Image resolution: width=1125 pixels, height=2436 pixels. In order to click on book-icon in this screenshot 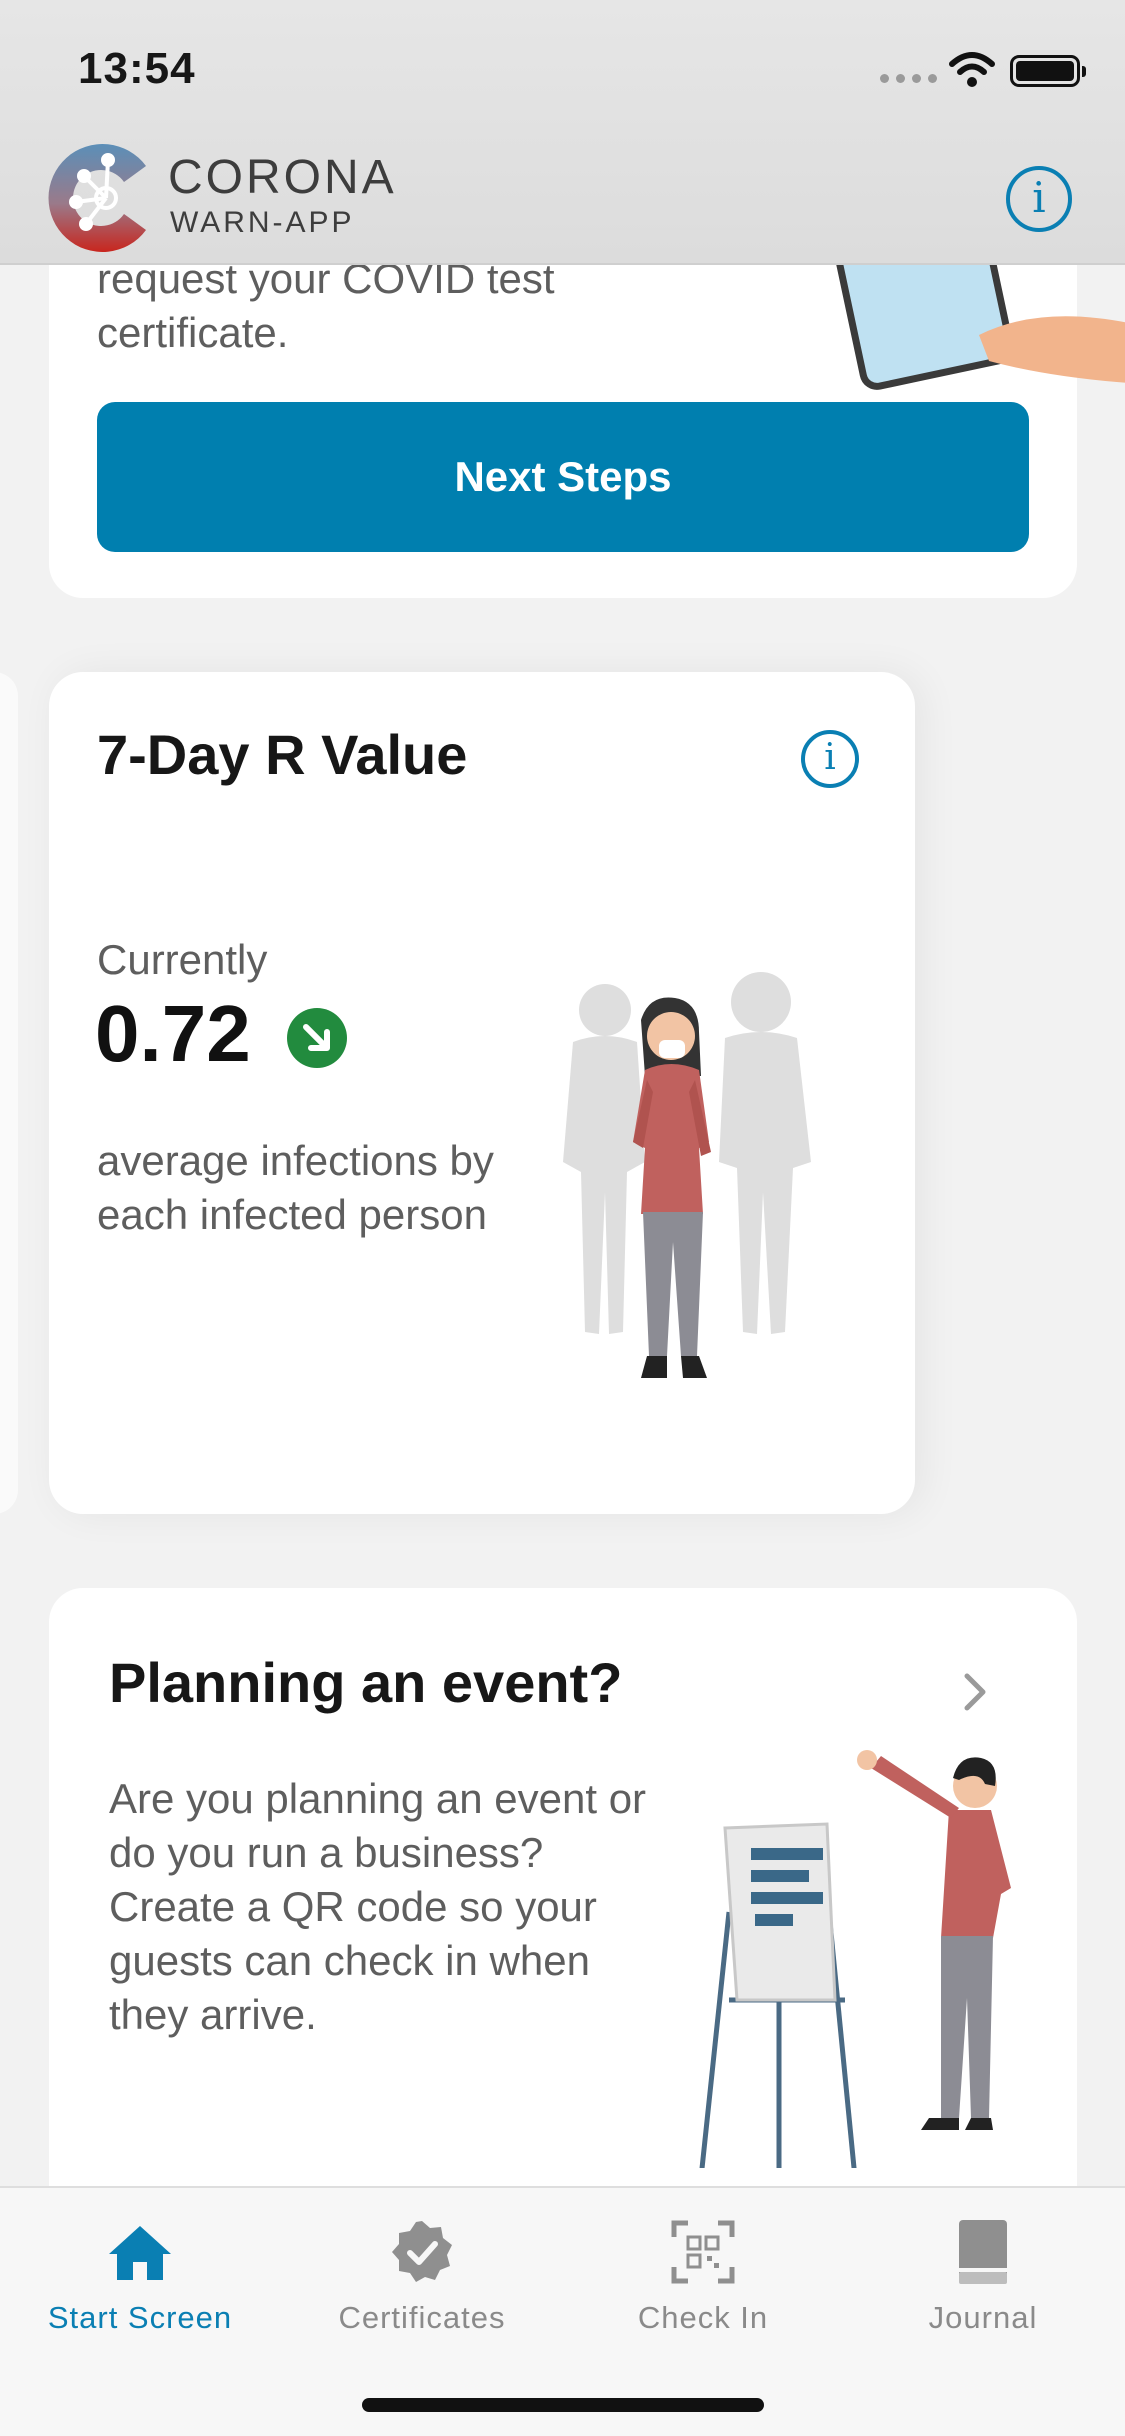, I will do `click(983, 2252)`.